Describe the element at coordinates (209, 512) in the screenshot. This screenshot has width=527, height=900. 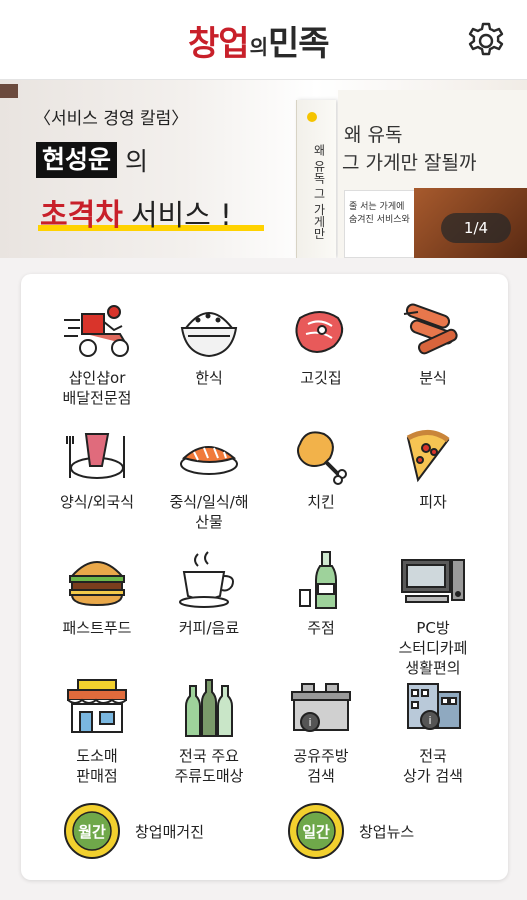
I see `category-label: 중식/일식/해 산물` at that location.